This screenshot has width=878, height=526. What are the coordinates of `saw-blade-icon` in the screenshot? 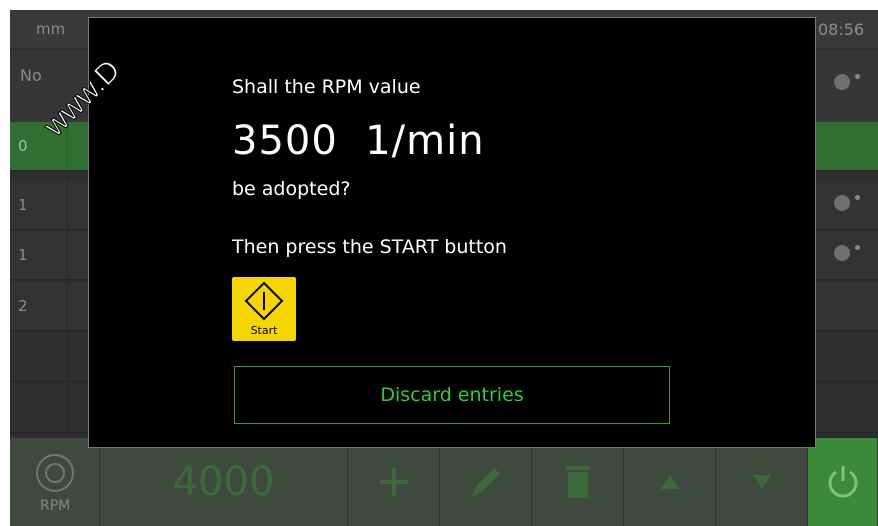 It's located at (54, 473).